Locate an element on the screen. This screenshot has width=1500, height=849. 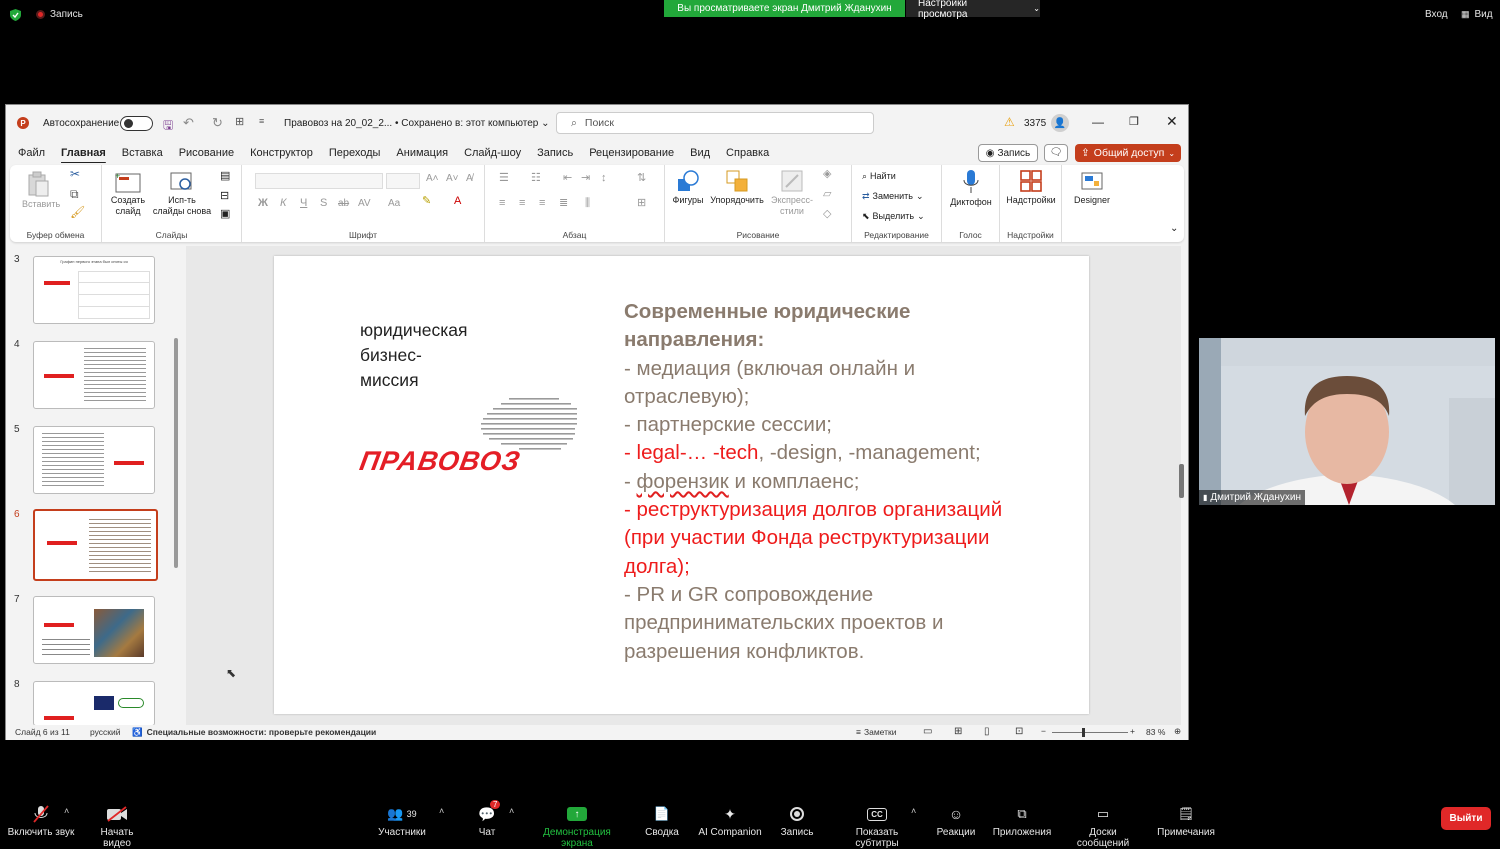
fit-slide-icon: ⊕ is located at coordinates (1177, 731).